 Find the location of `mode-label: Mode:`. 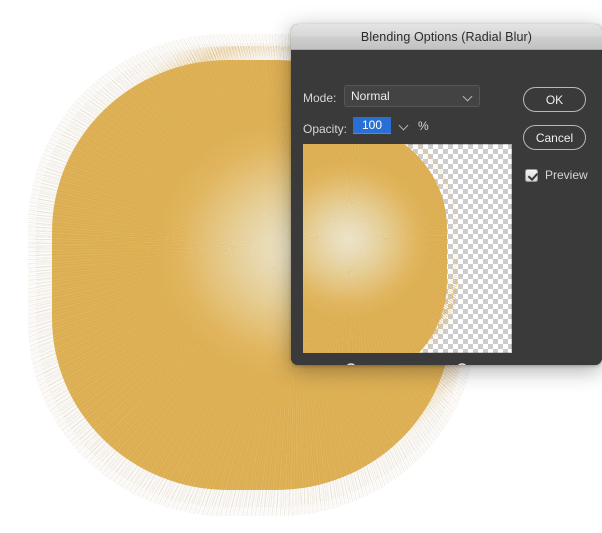

mode-label: Mode: is located at coordinates (320, 98).